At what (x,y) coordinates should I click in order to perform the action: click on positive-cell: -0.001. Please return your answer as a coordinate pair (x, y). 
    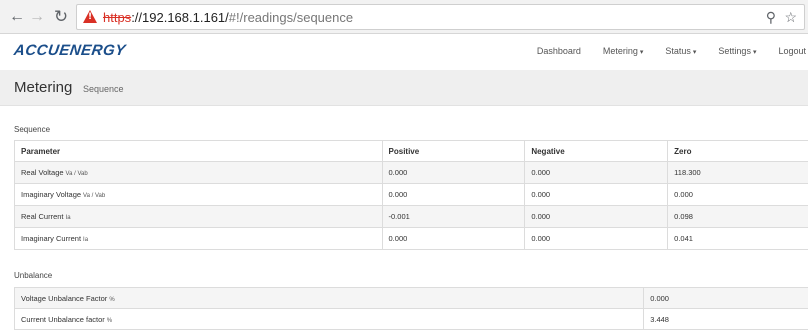
    Looking at the image, I should click on (453, 216).